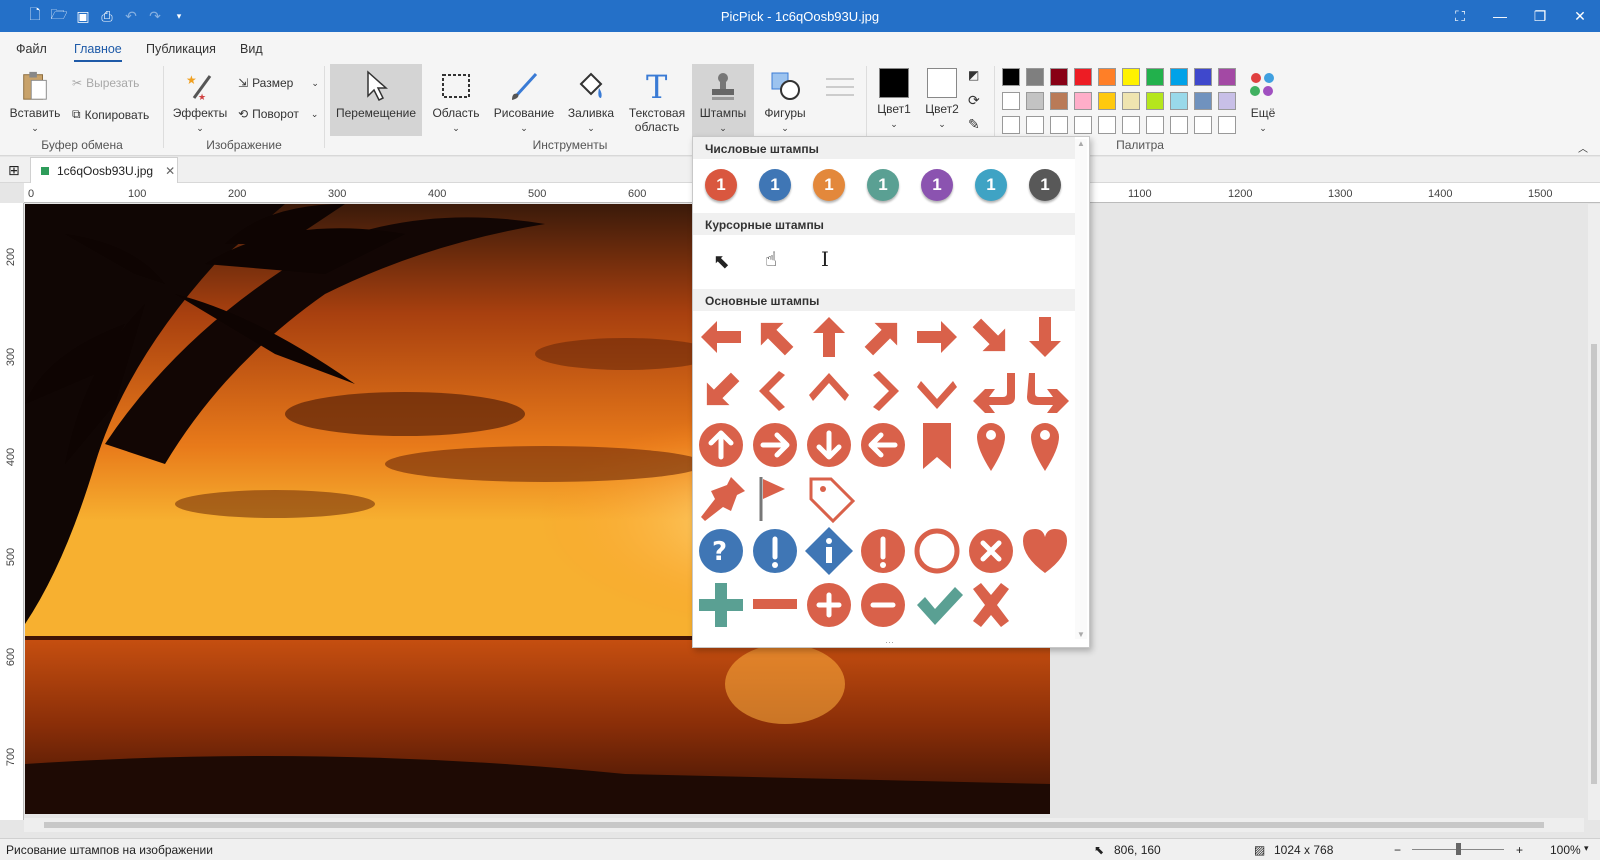 The image size is (1600, 860). Describe the element at coordinates (894, 99) in the screenshot. I see `color1-button: Цвет1 ⌄` at that location.